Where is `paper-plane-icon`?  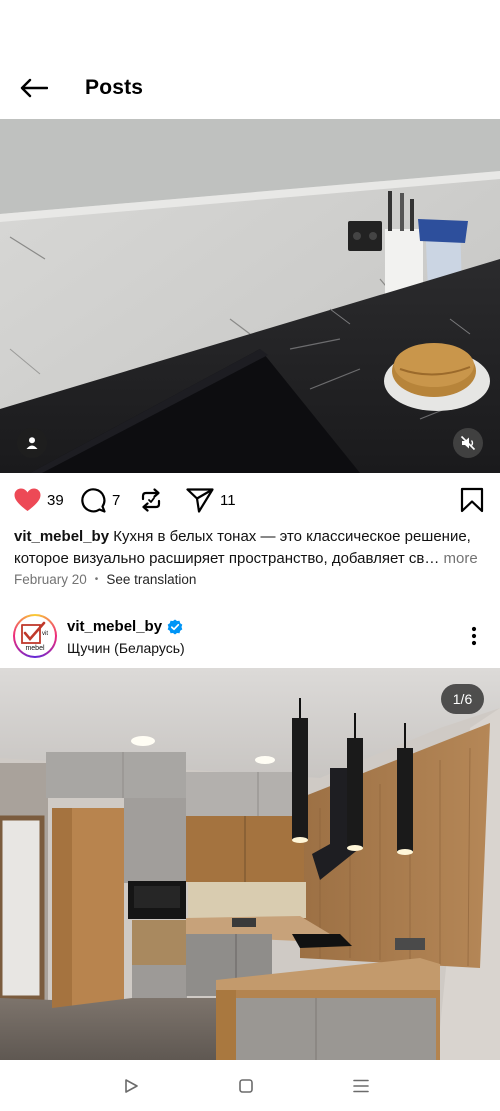
paper-plane-icon is located at coordinates (200, 500).